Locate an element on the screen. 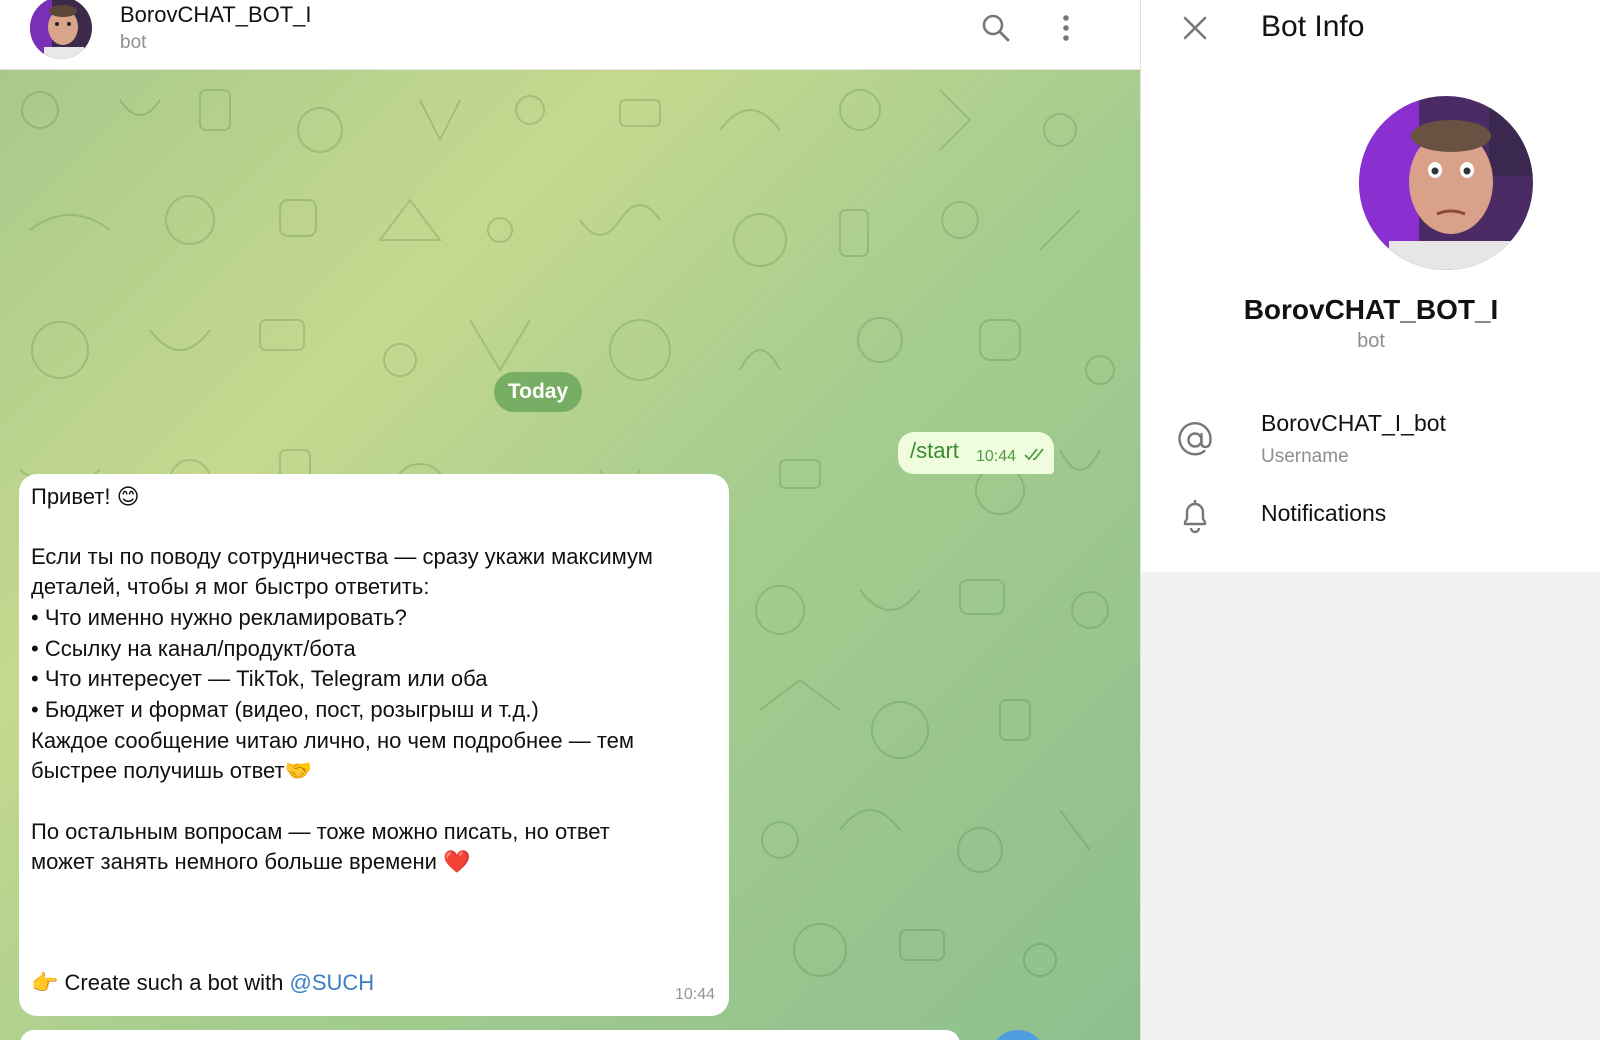  username-value: BorovCHAT_I_bot is located at coordinates (1353, 423).